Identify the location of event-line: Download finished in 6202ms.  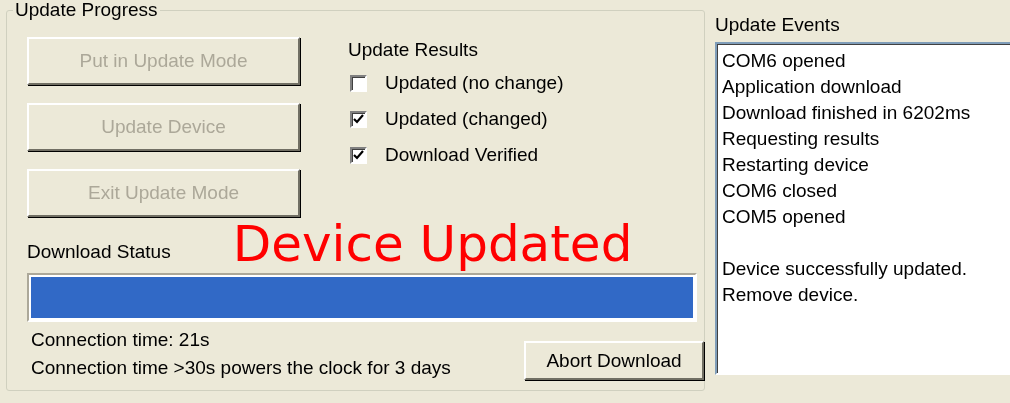
(847, 113).